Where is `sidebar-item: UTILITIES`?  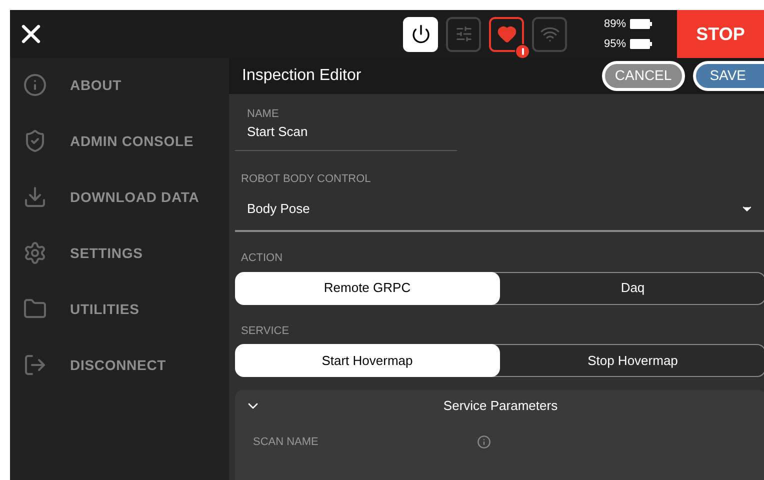 sidebar-item: UTILITIES is located at coordinates (119, 309).